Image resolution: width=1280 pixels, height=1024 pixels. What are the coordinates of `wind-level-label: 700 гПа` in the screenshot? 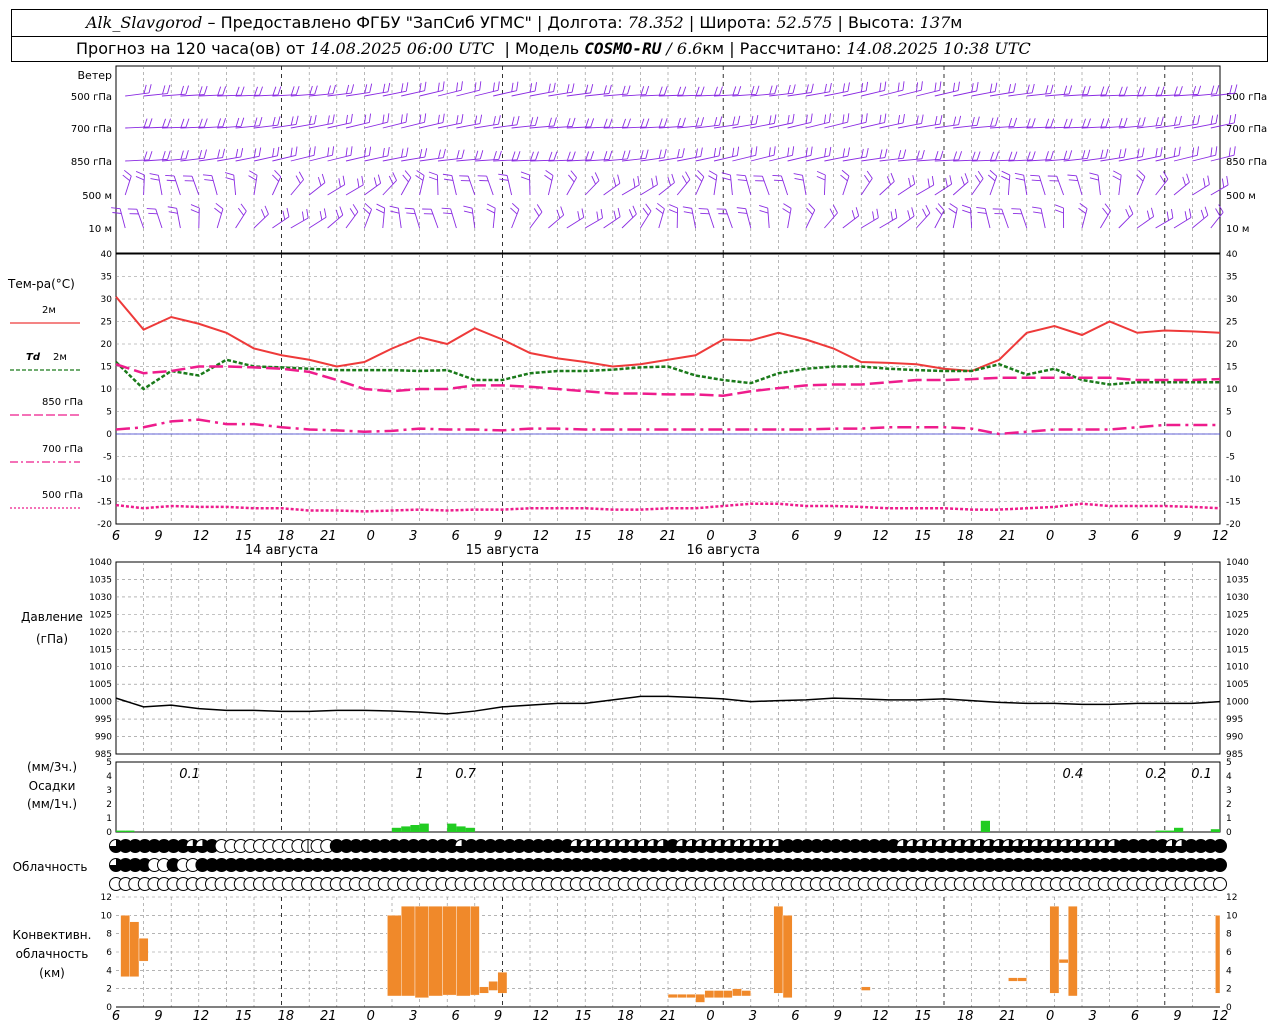 It's located at (91, 129).